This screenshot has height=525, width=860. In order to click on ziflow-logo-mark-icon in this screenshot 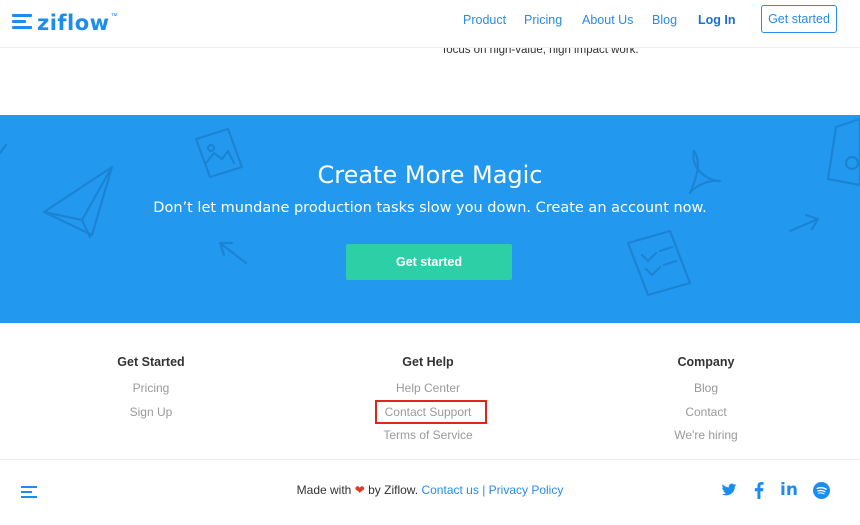, I will do `click(22, 24)`.